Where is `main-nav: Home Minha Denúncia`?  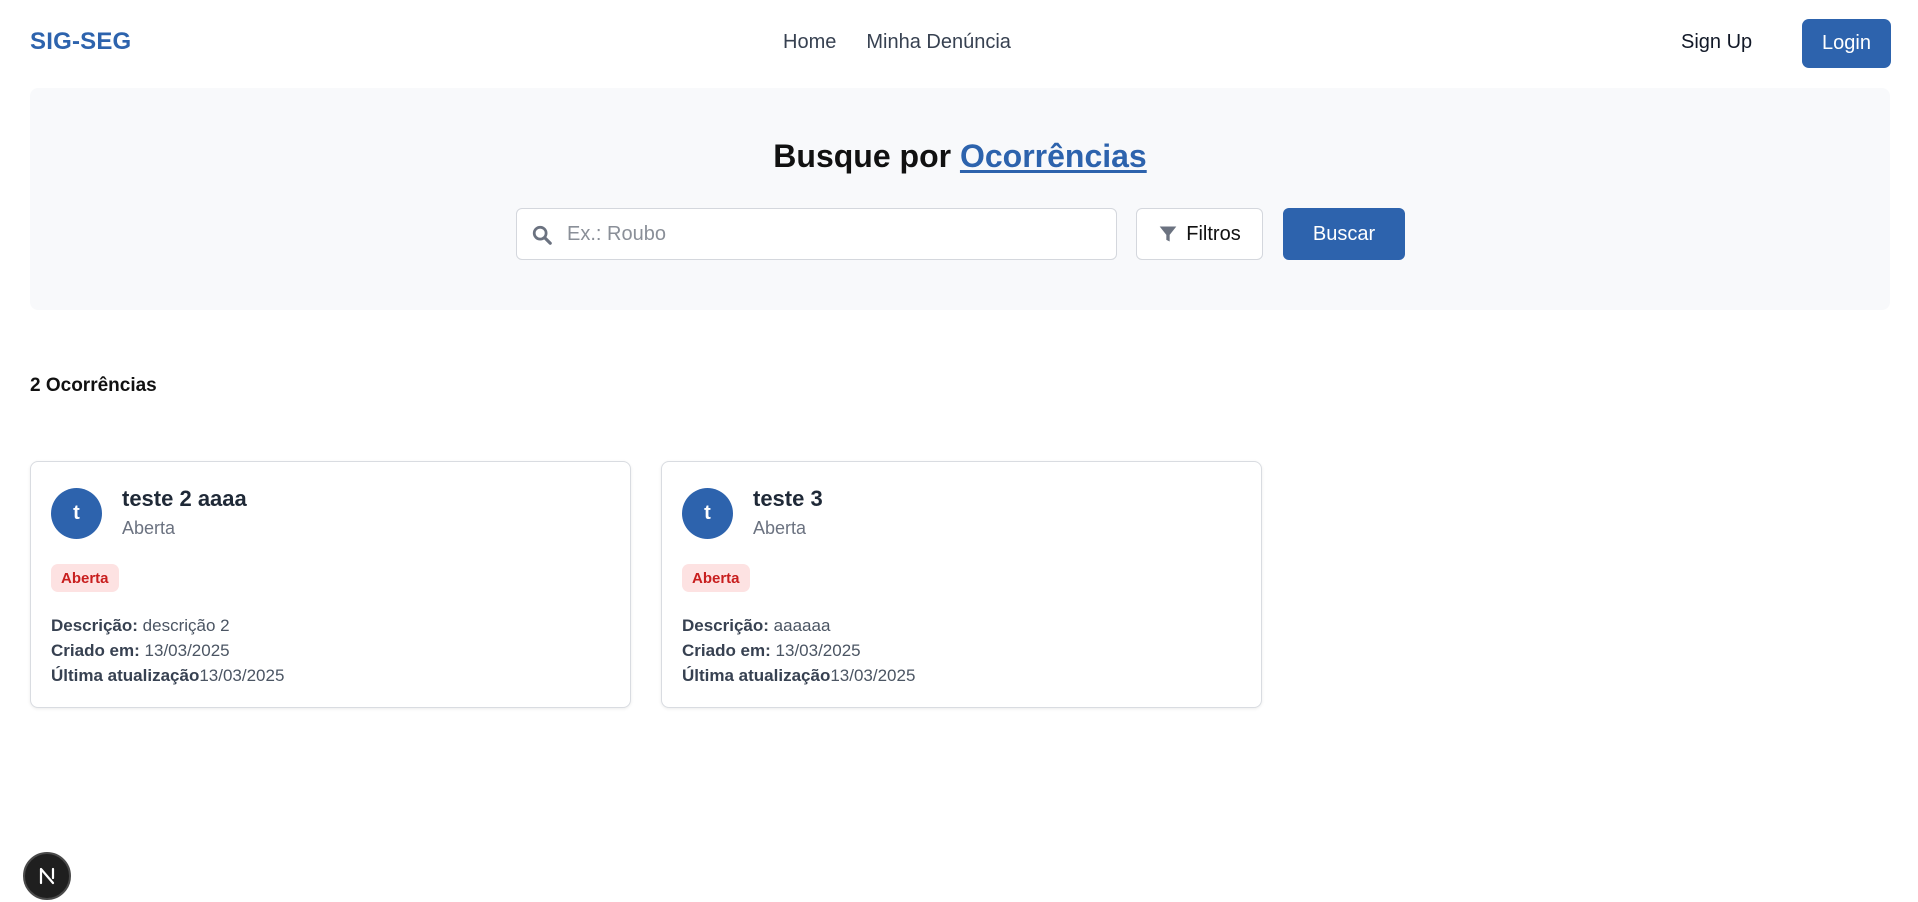 main-nav: Home Minha Denúncia is located at coordinates (897, 42).